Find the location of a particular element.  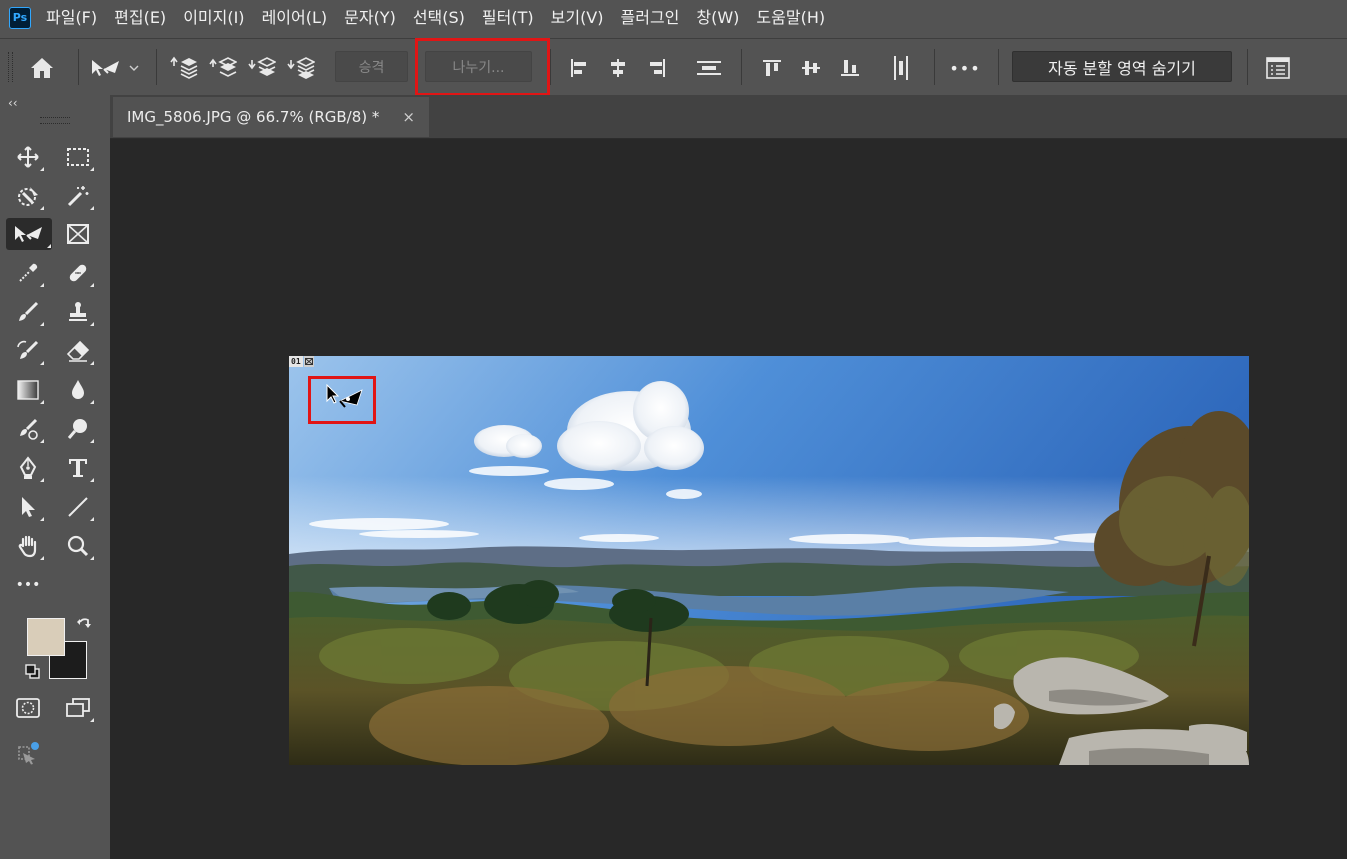

send-backward-button is located at coordinates (262, 68).